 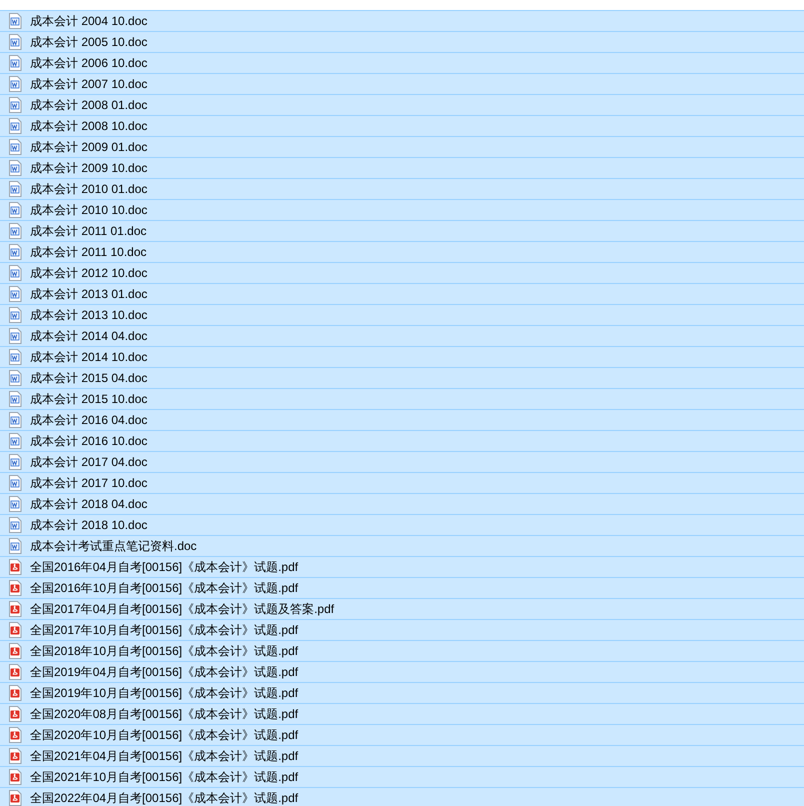 I want to click on file-name: 成本会计 2015 04.doc, so click(x=89, y=378).